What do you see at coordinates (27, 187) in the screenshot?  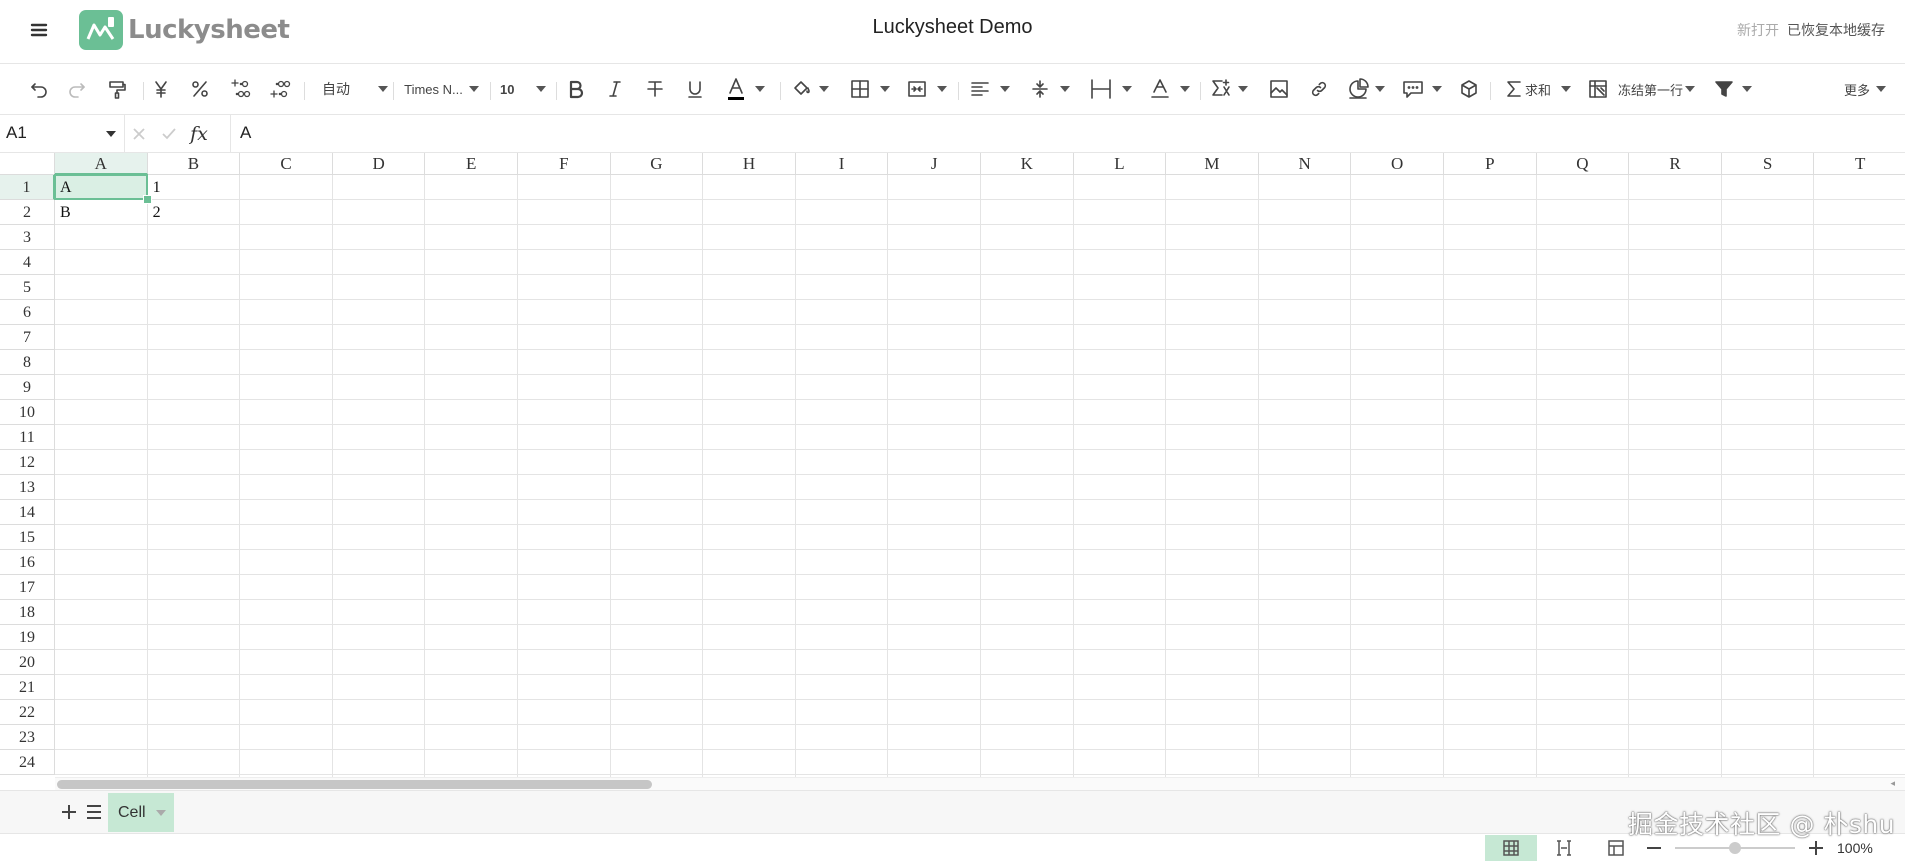 I see `row-header-1: 1` at bounding box center [27, 187].